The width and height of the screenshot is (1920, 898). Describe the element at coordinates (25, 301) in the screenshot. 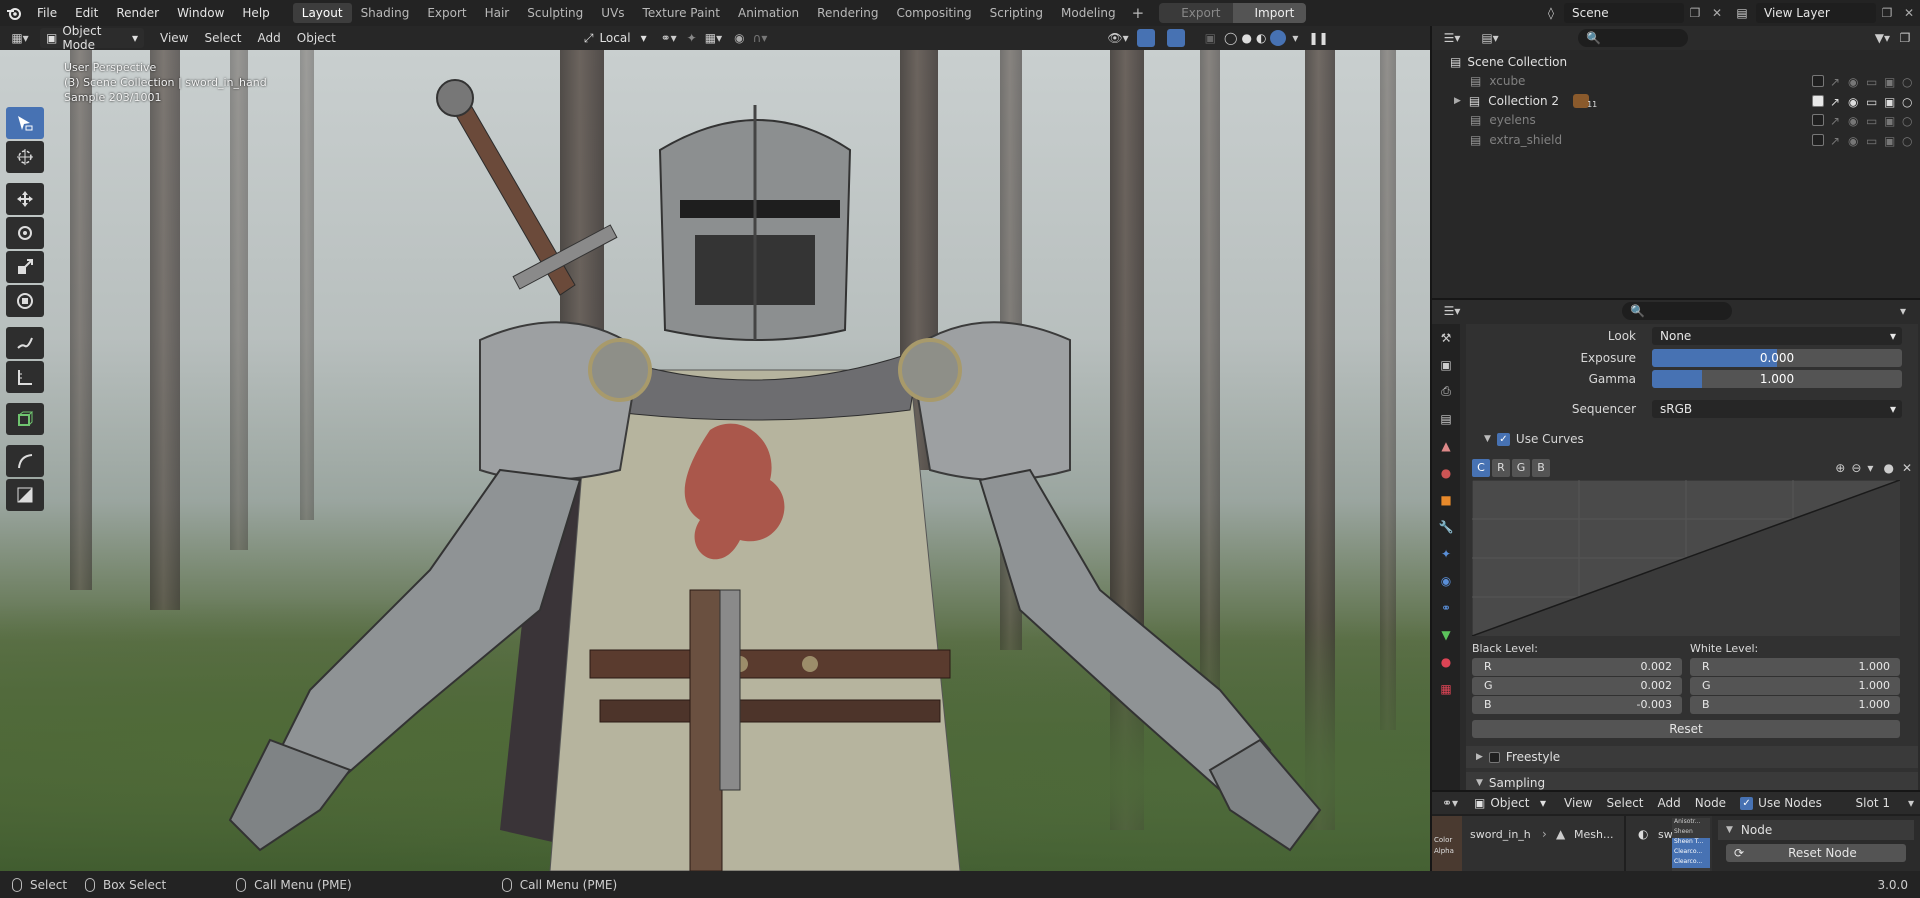

I see `transform-icon` at that location.